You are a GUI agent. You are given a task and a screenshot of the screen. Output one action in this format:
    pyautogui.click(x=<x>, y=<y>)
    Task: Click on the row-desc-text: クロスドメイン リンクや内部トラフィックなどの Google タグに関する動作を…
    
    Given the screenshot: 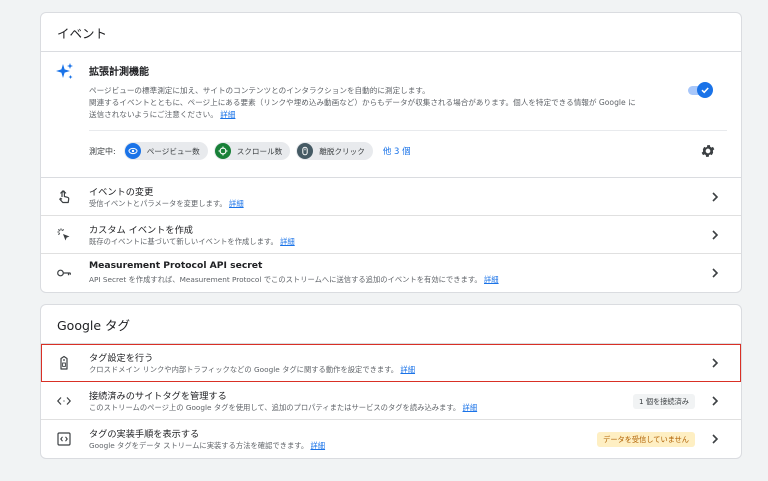 What is the action you would take?
    pyautogui.click(x=244, y=369)
    